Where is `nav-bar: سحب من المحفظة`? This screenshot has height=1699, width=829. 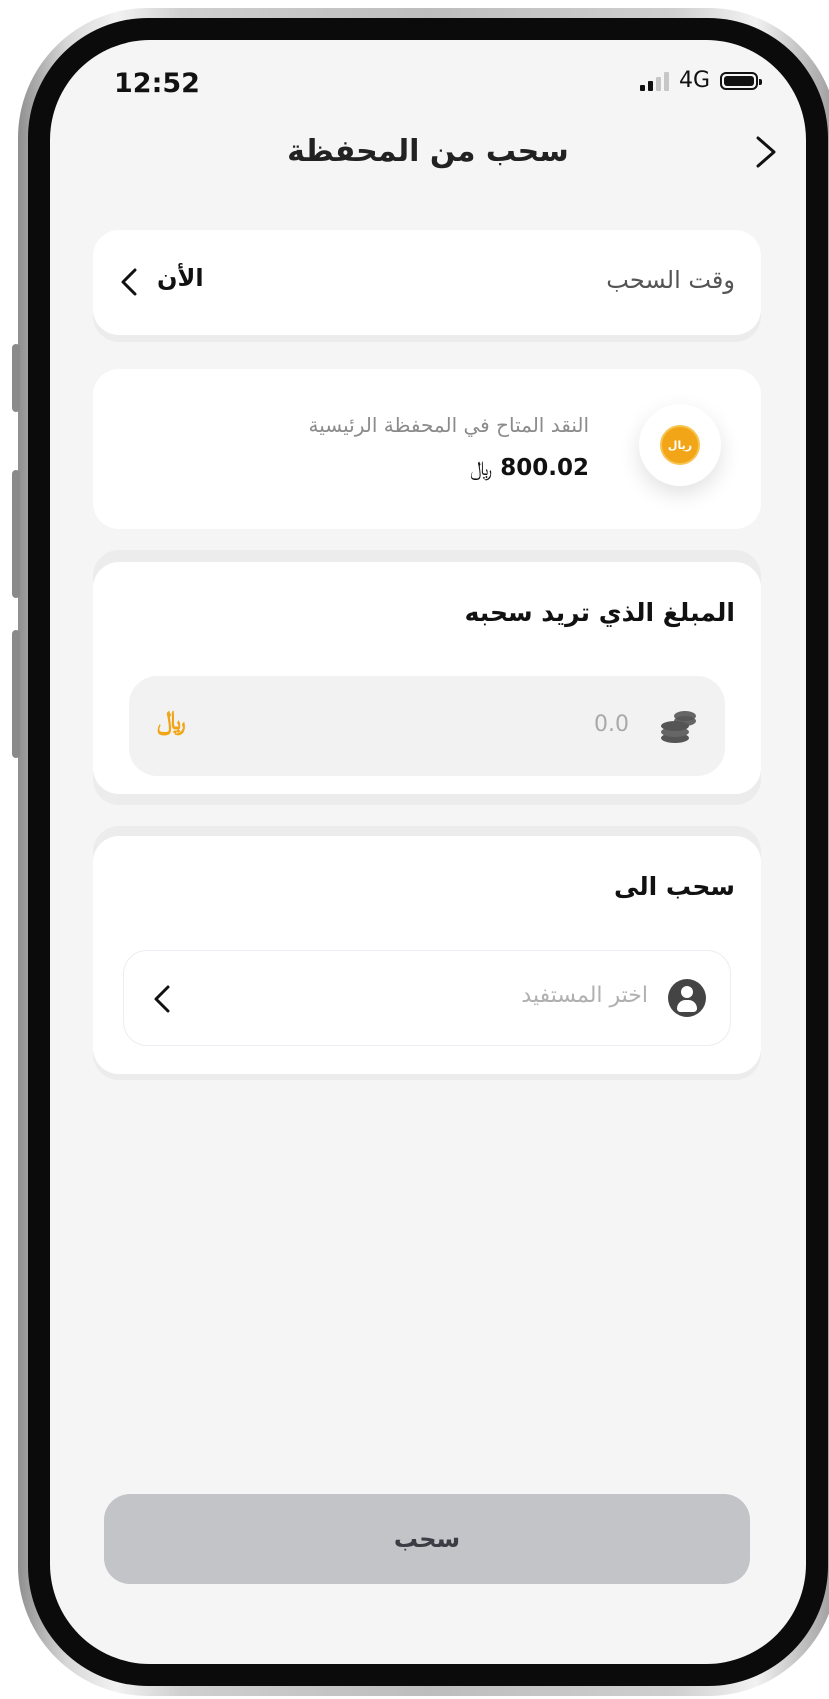
nav-bar: سحب من المحفظة is located at coordinates (428, 152).